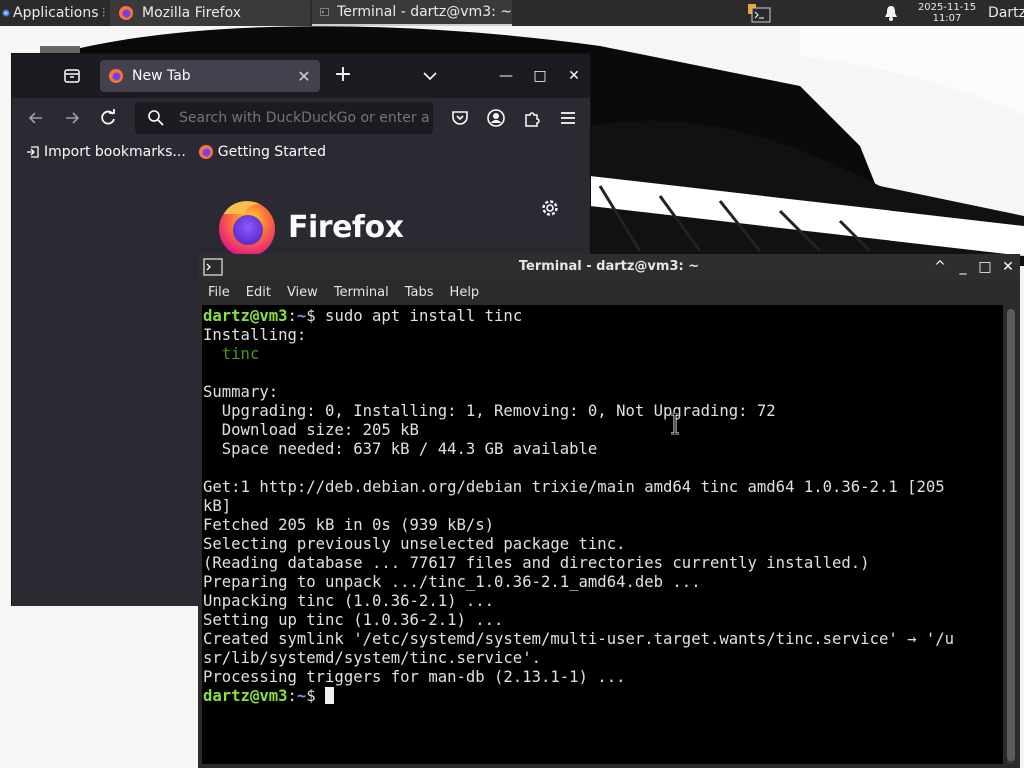 The height and width of the screenshot is (768, 1024). I want to click on user-menu-button: Dartz, so click(1003, 13).